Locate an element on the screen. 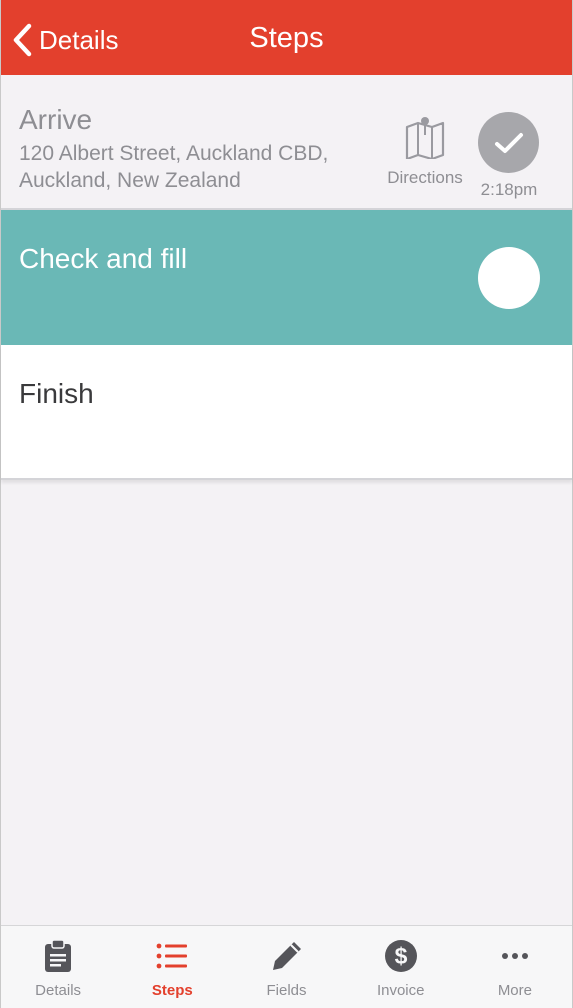 The image size is (573, 1008). tab-invoice: $ Invoice is located at coordinates (401, 967).